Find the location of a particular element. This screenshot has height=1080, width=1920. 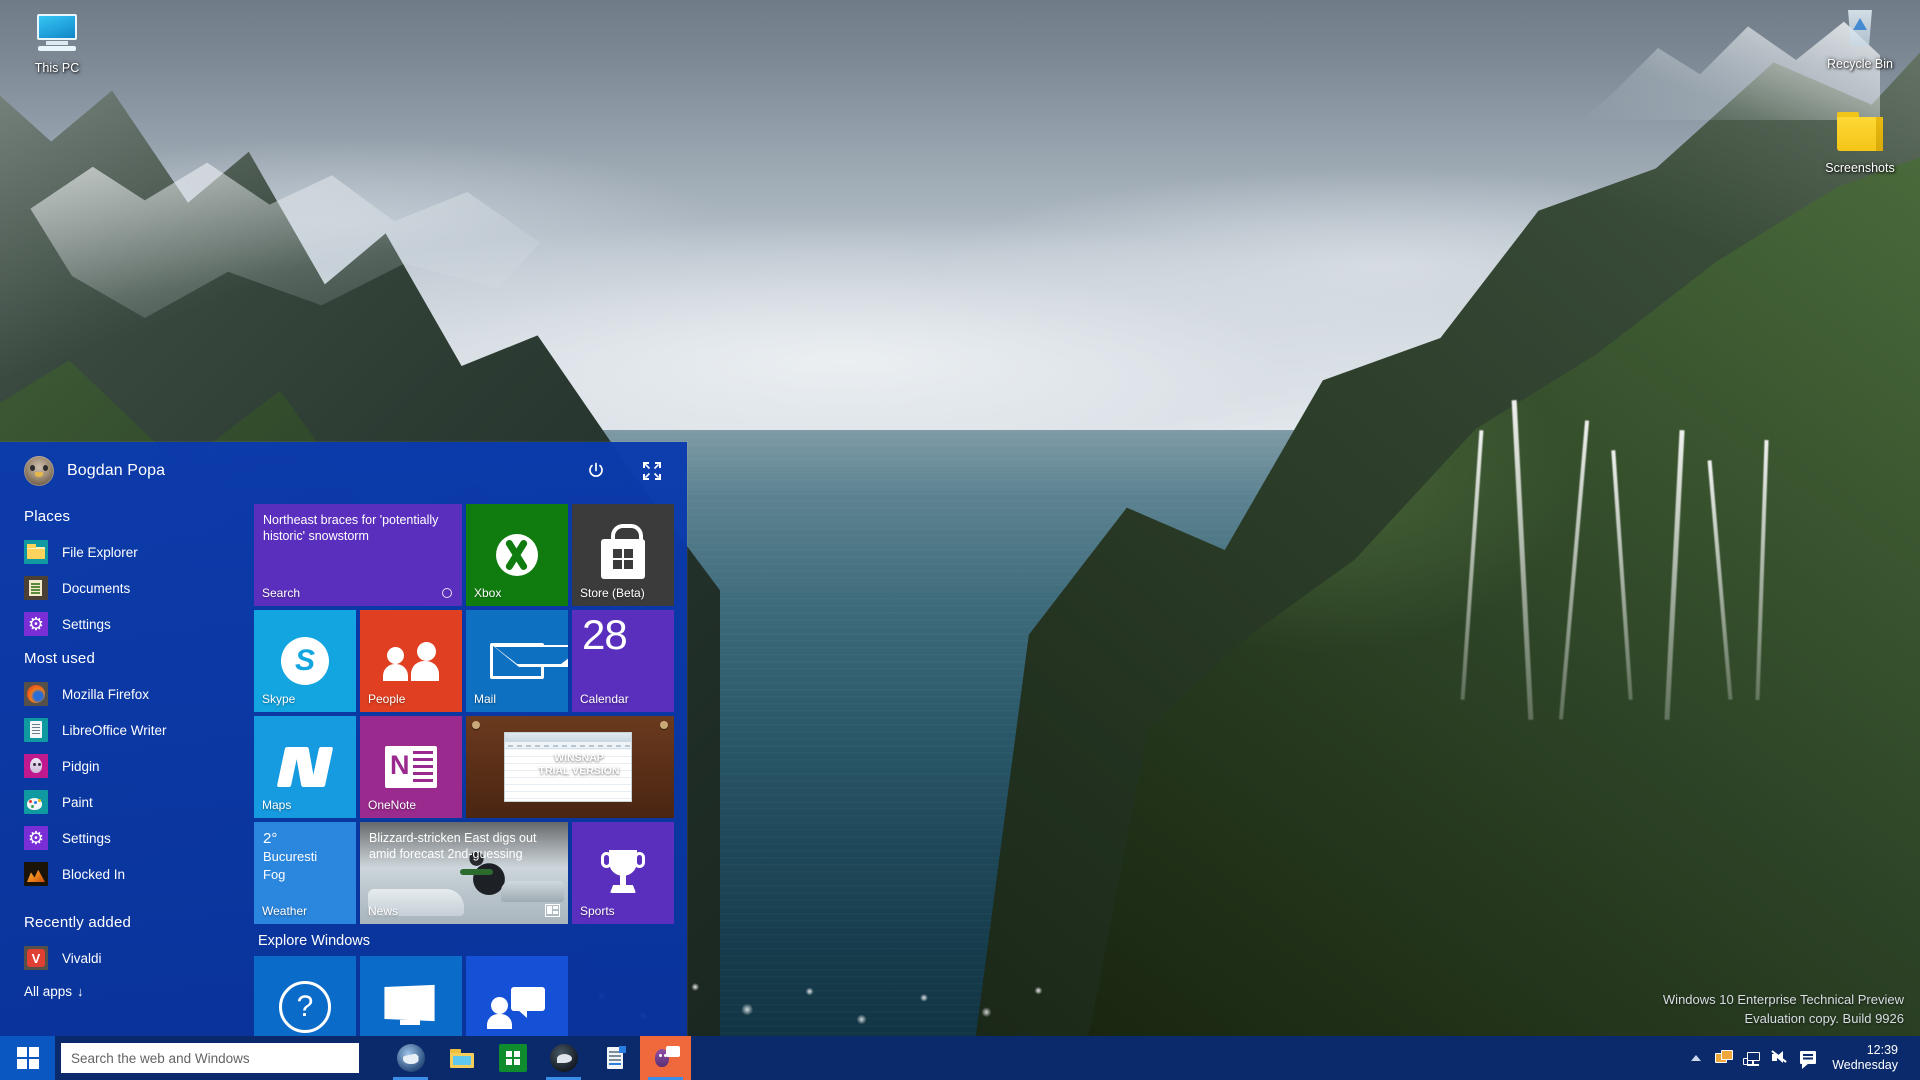

tile-label: Mail is located at coordinates (485, 699).